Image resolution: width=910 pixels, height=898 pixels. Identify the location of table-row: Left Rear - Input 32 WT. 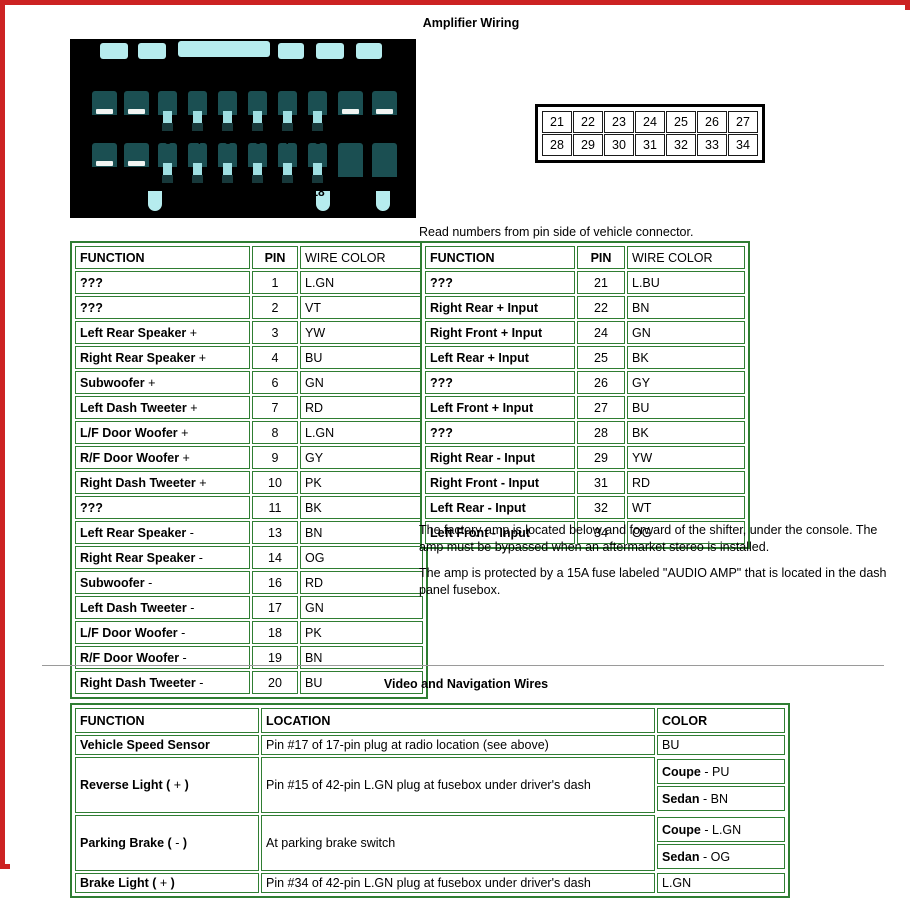
(585, 507).